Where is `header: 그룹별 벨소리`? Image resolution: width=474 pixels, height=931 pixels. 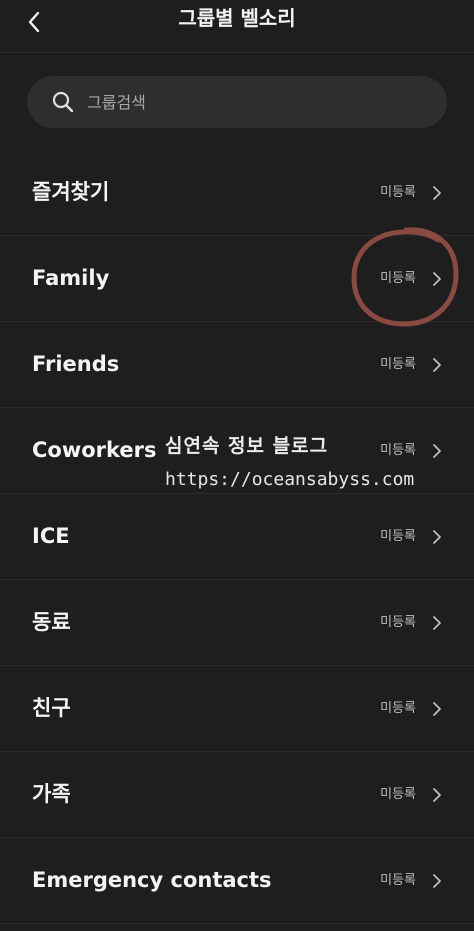
header: 그룹별 벨소리 is located at coordinates (237, 26).